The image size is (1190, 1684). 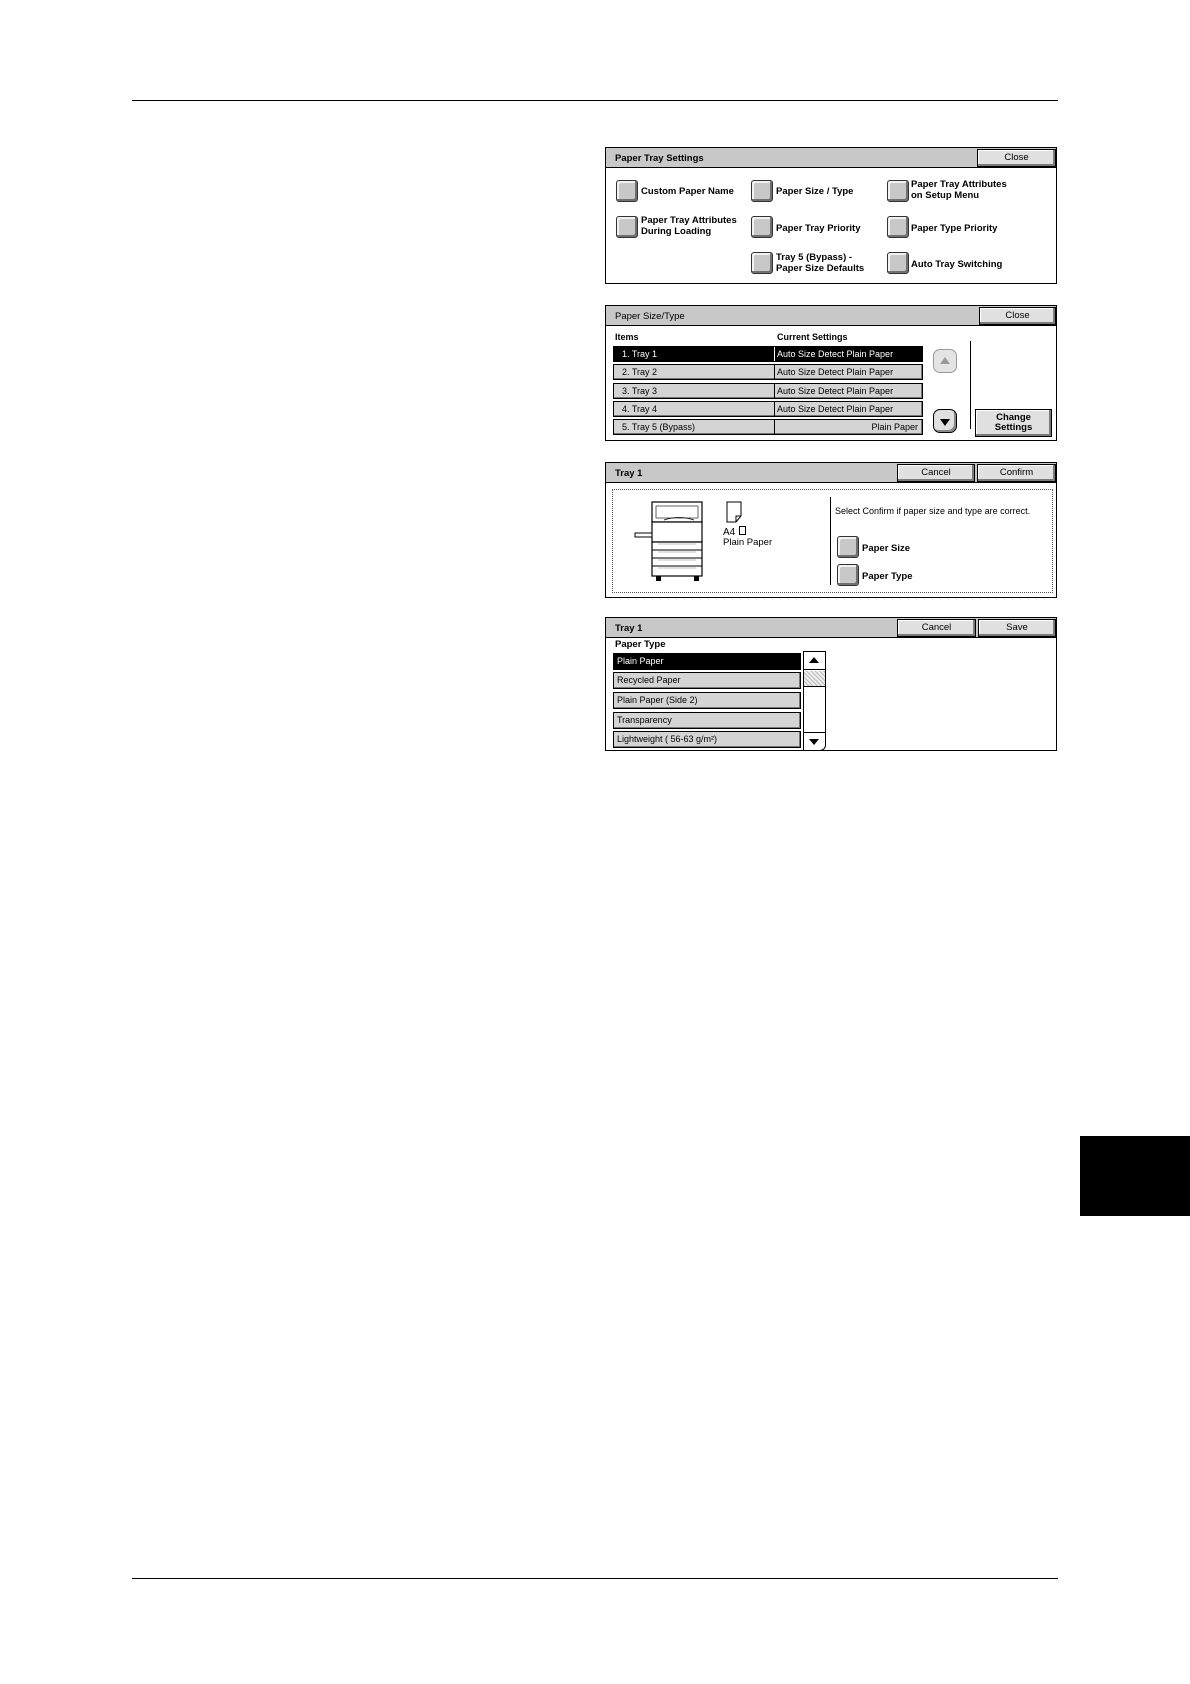 What do you see at coordinates (707, 720) in the screenshot?
I see `list-item: Transparency` at bounding box center [707, 720].